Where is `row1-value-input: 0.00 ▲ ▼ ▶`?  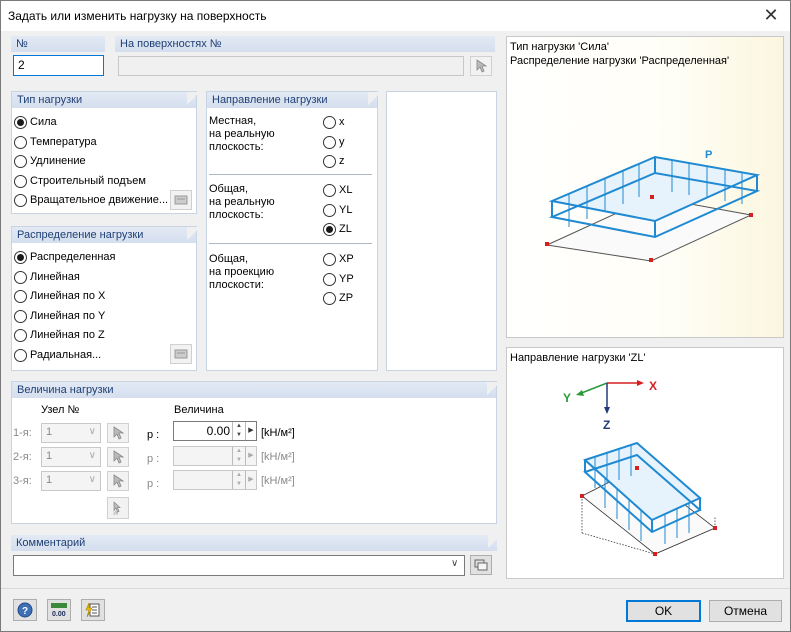
row1-value-input: 0.00 ▲ ▼ ▶ is located at coordinates (215, 431).